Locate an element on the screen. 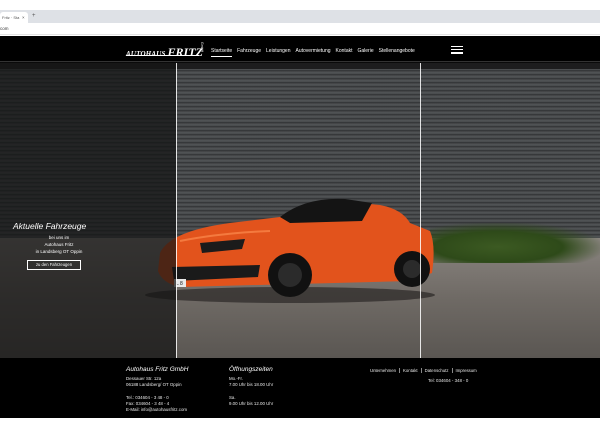  weekday-label: Mo.-Fr. is located at coordinates (236, 378).